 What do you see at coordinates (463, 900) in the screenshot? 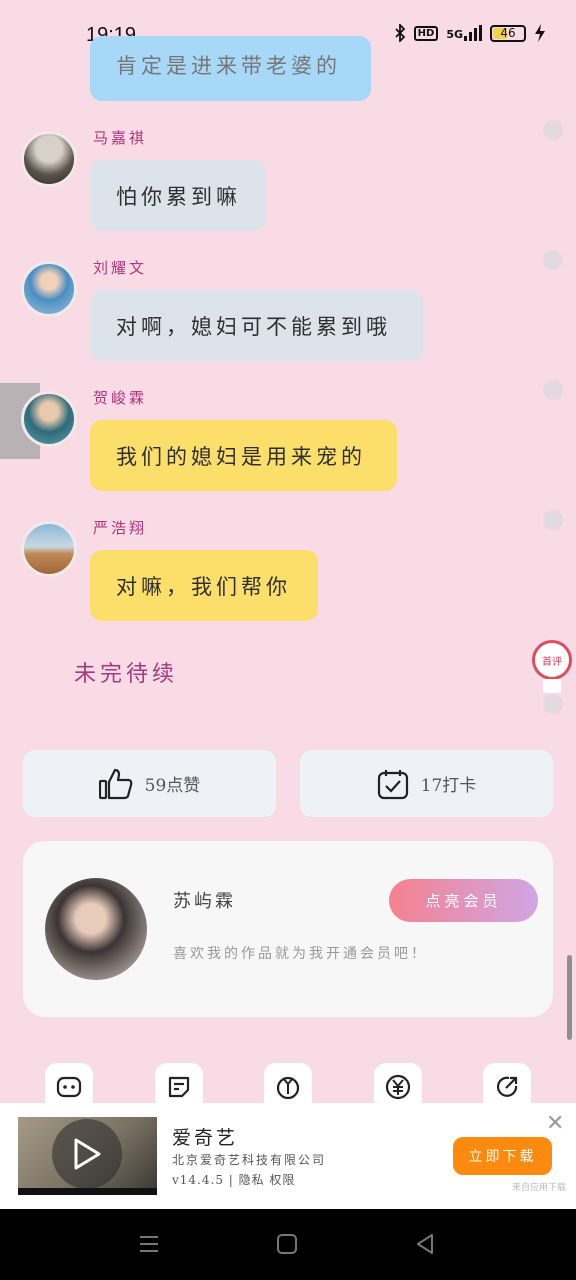
I see `vip-button: 点亮会员` at bounding box center [463, 900].